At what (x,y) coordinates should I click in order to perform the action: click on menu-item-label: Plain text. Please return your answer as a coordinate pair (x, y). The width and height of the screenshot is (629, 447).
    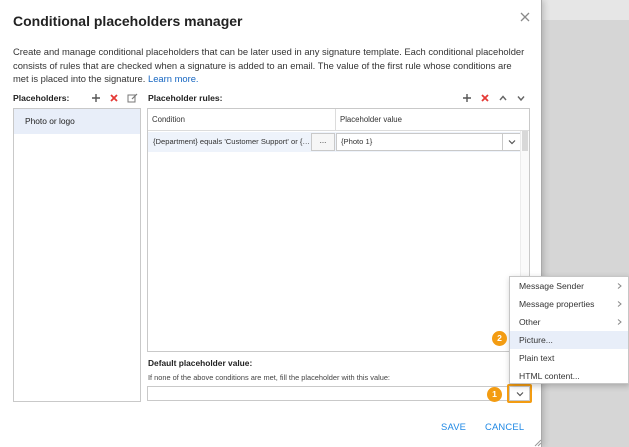
    Looking at the image, I should click on (537, 358).